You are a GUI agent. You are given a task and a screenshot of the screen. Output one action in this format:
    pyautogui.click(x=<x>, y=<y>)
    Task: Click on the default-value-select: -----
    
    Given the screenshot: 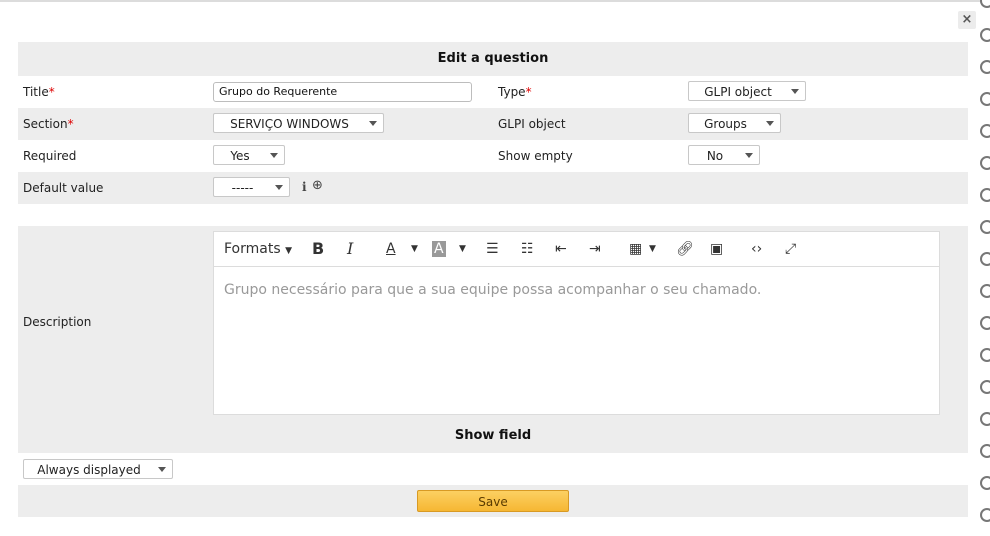 What is the action you would take?
    pyautogui.click(x=251, y=187)
    